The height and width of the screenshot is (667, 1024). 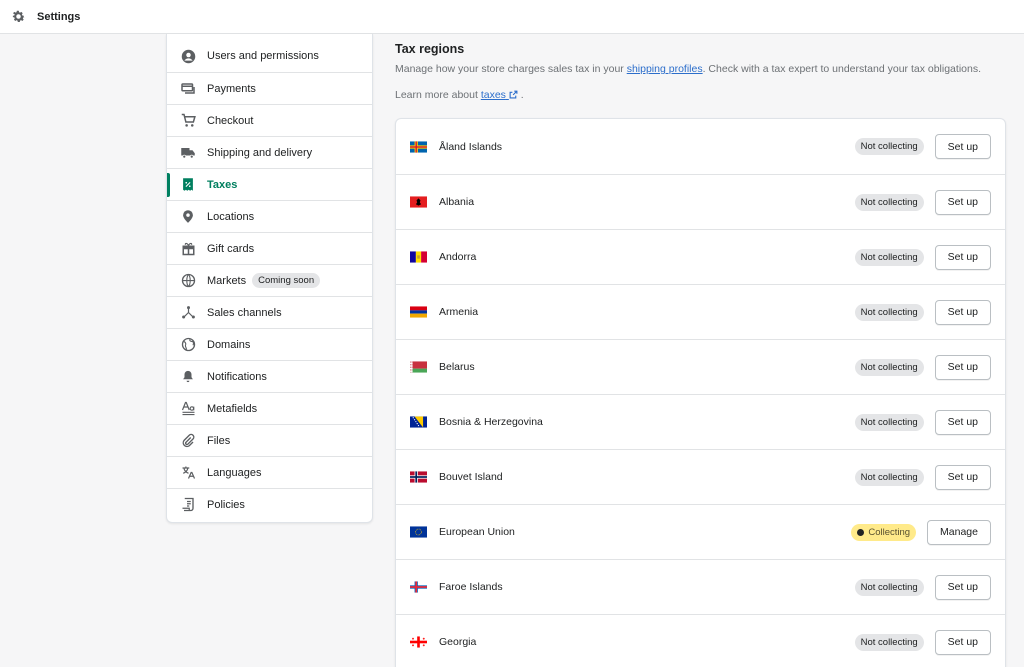 What do you see at coordinates (418, 642) in the screenshot?
I see `georgia-flag-icon` at bounding box center [418, 642].